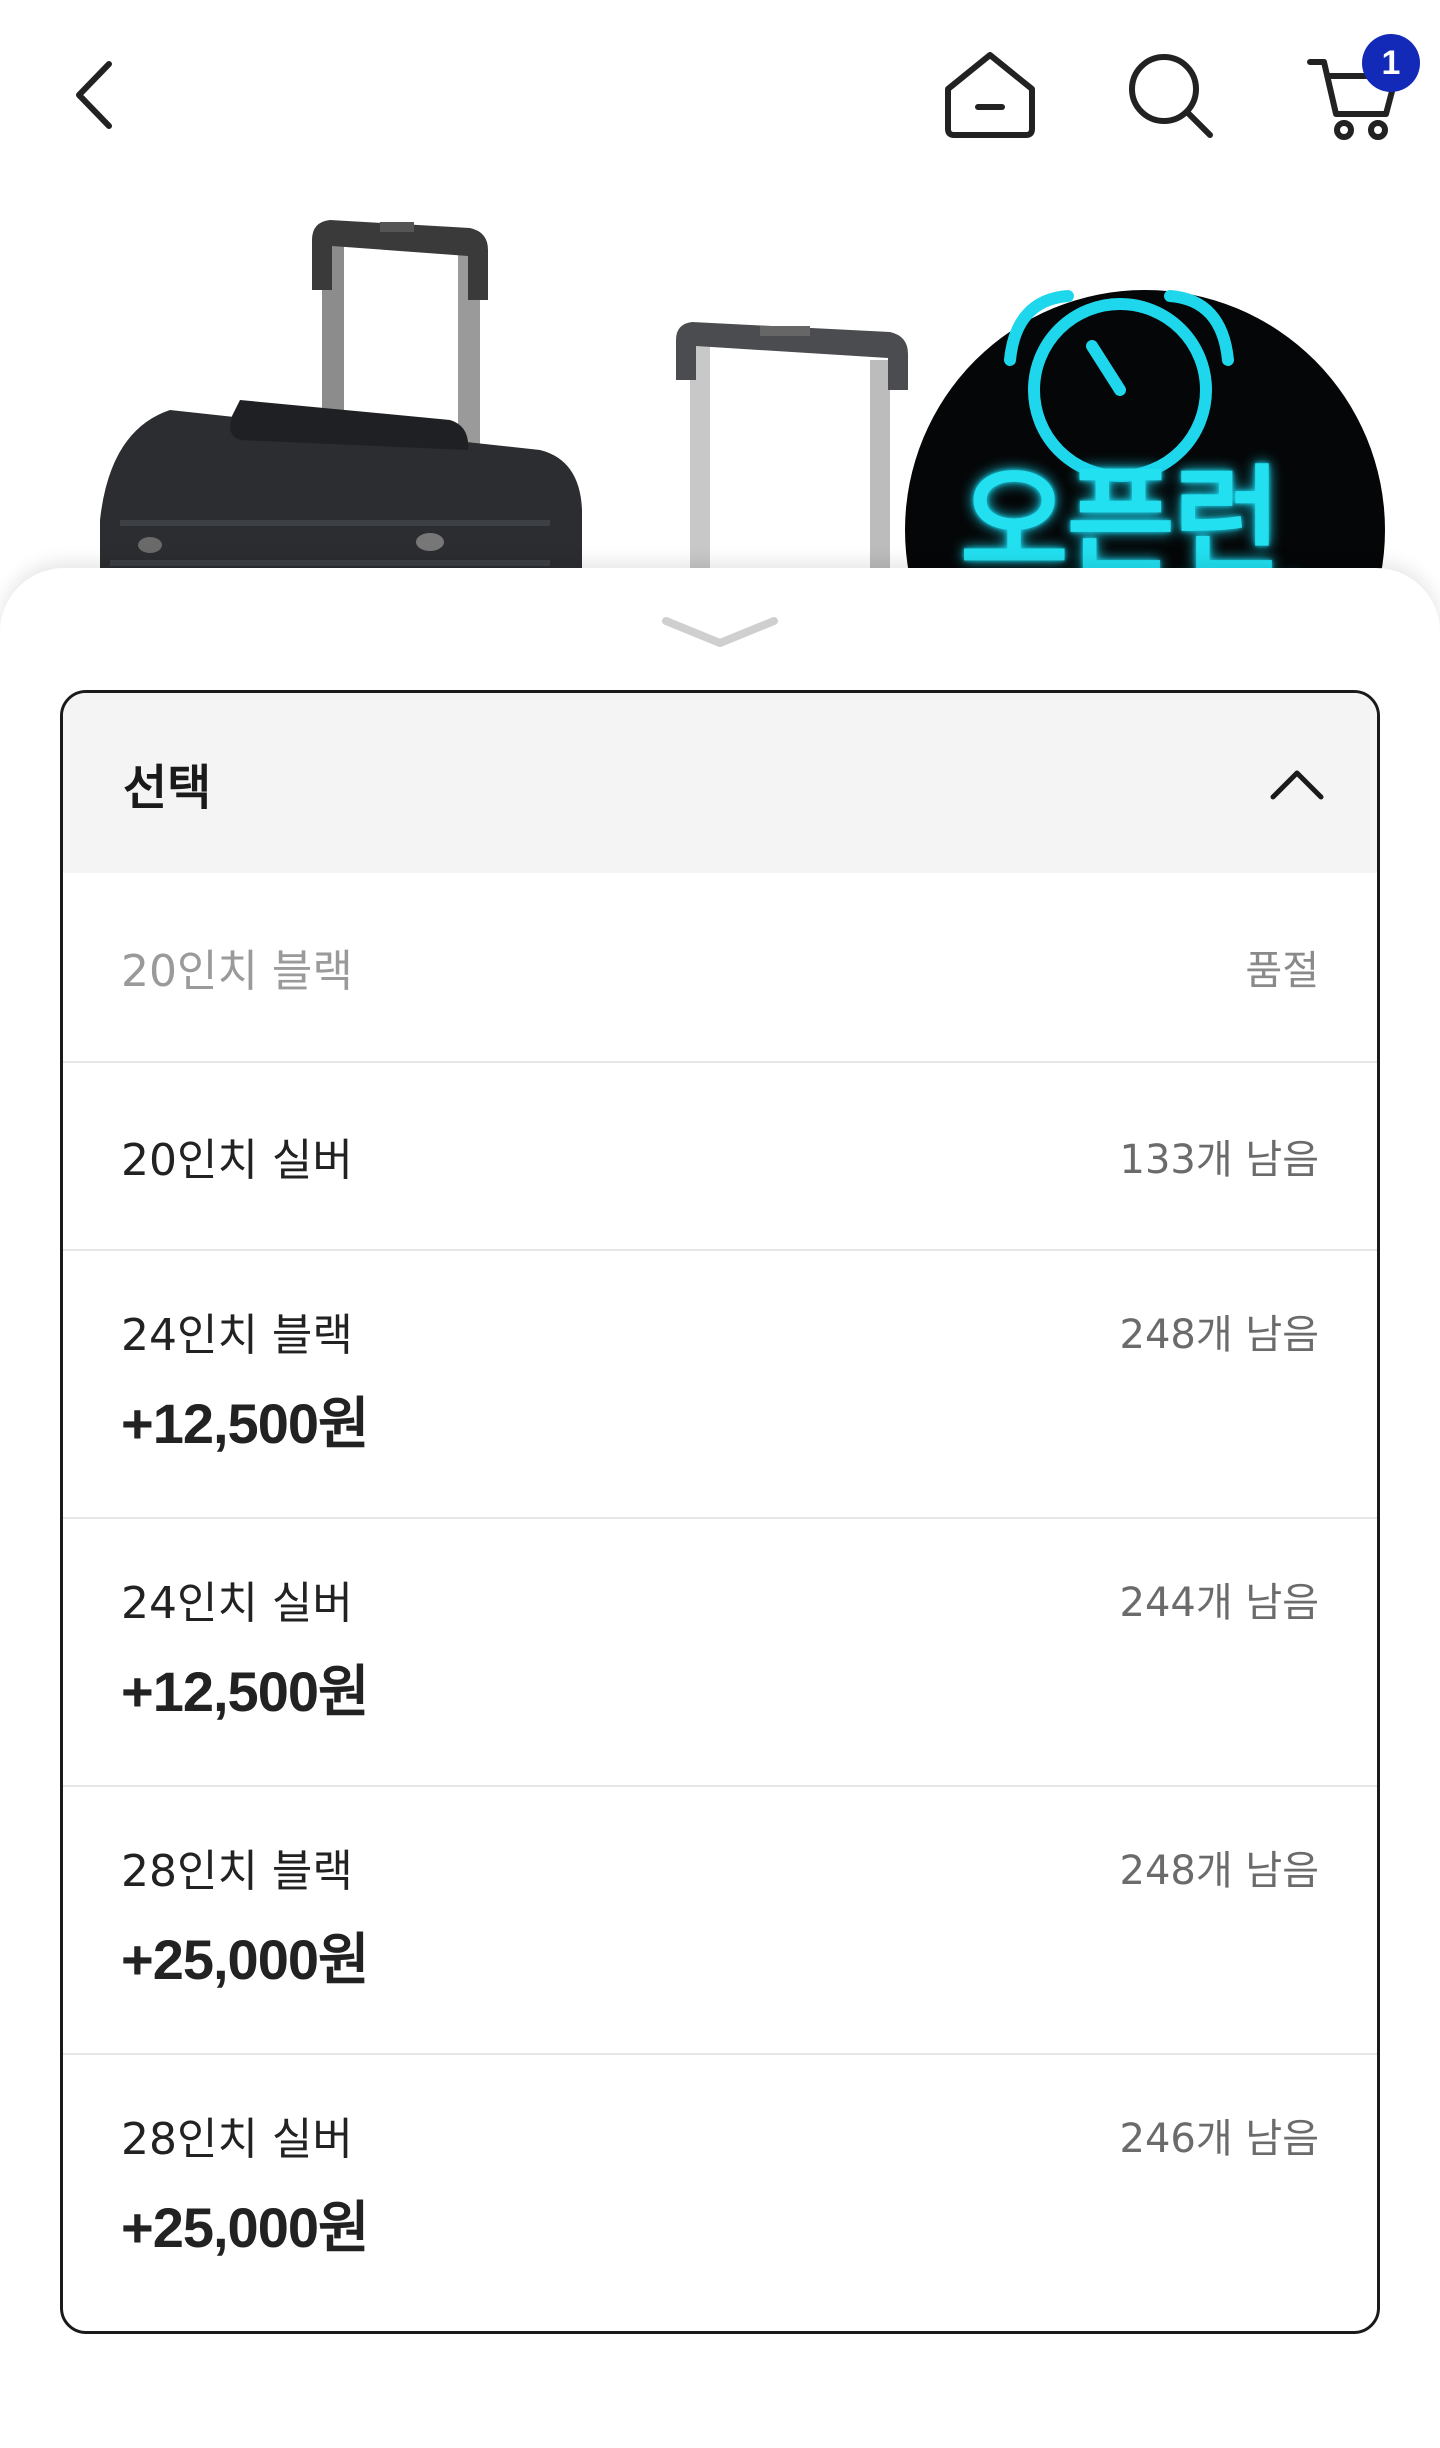  I want to click on home-button, so click(990, 95).